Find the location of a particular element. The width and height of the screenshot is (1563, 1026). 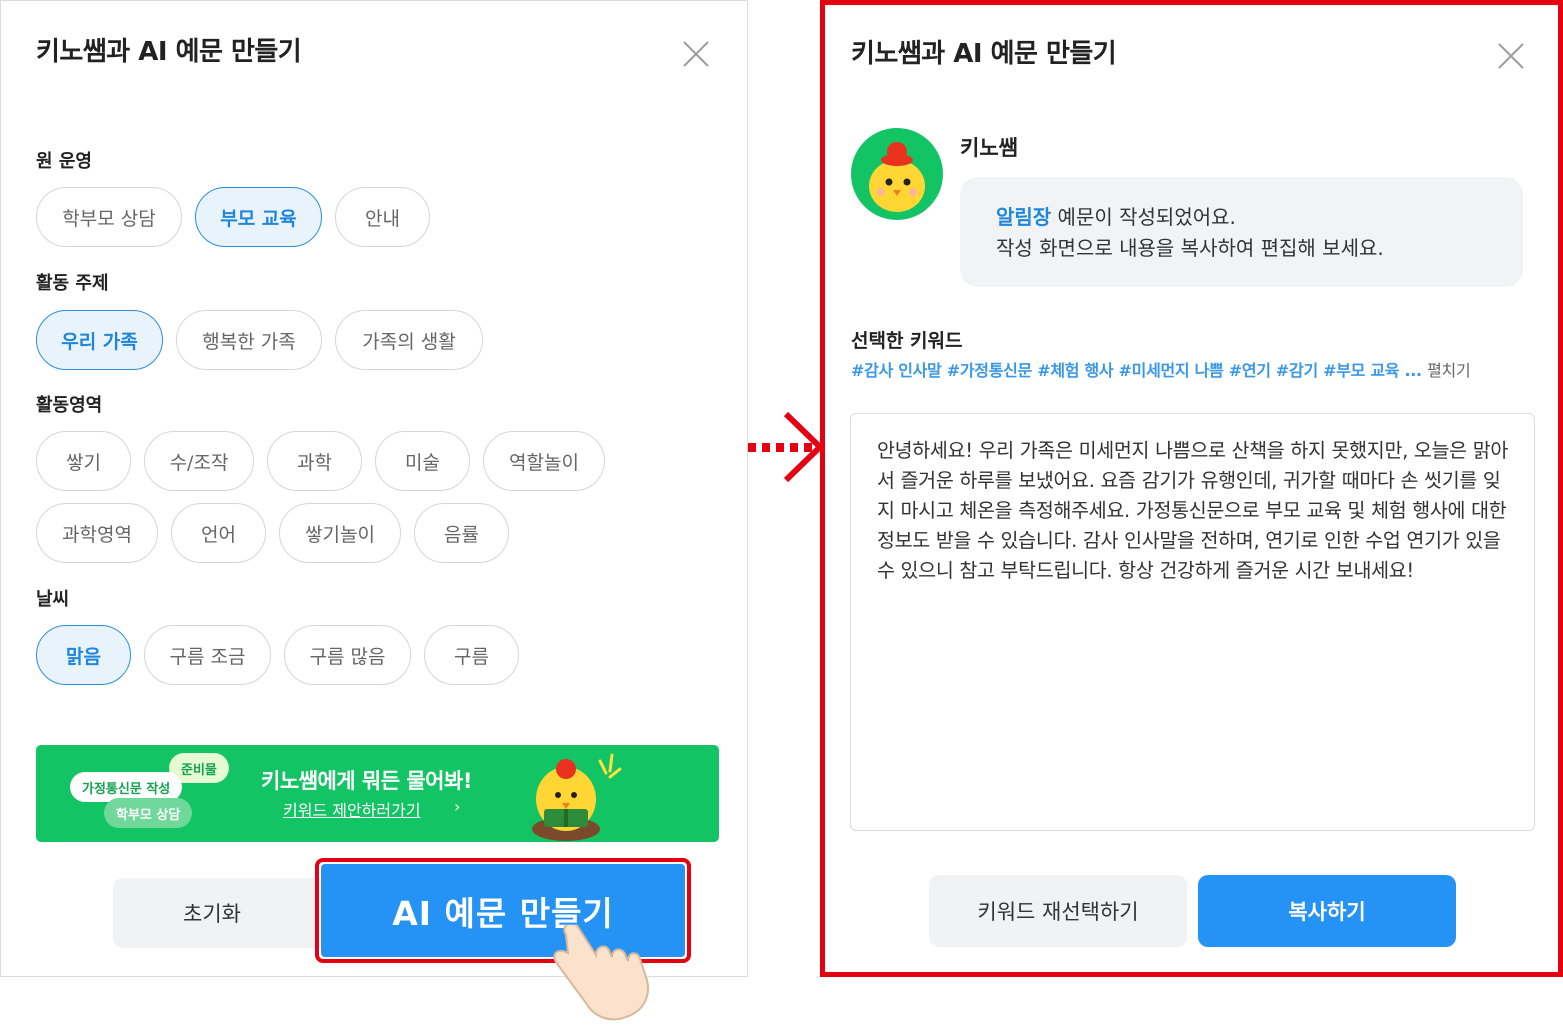

bubble-text-line2: 작성 화면으로 내용을 복사하여 편집해 보세요. is located at coordinates (1190, 248).